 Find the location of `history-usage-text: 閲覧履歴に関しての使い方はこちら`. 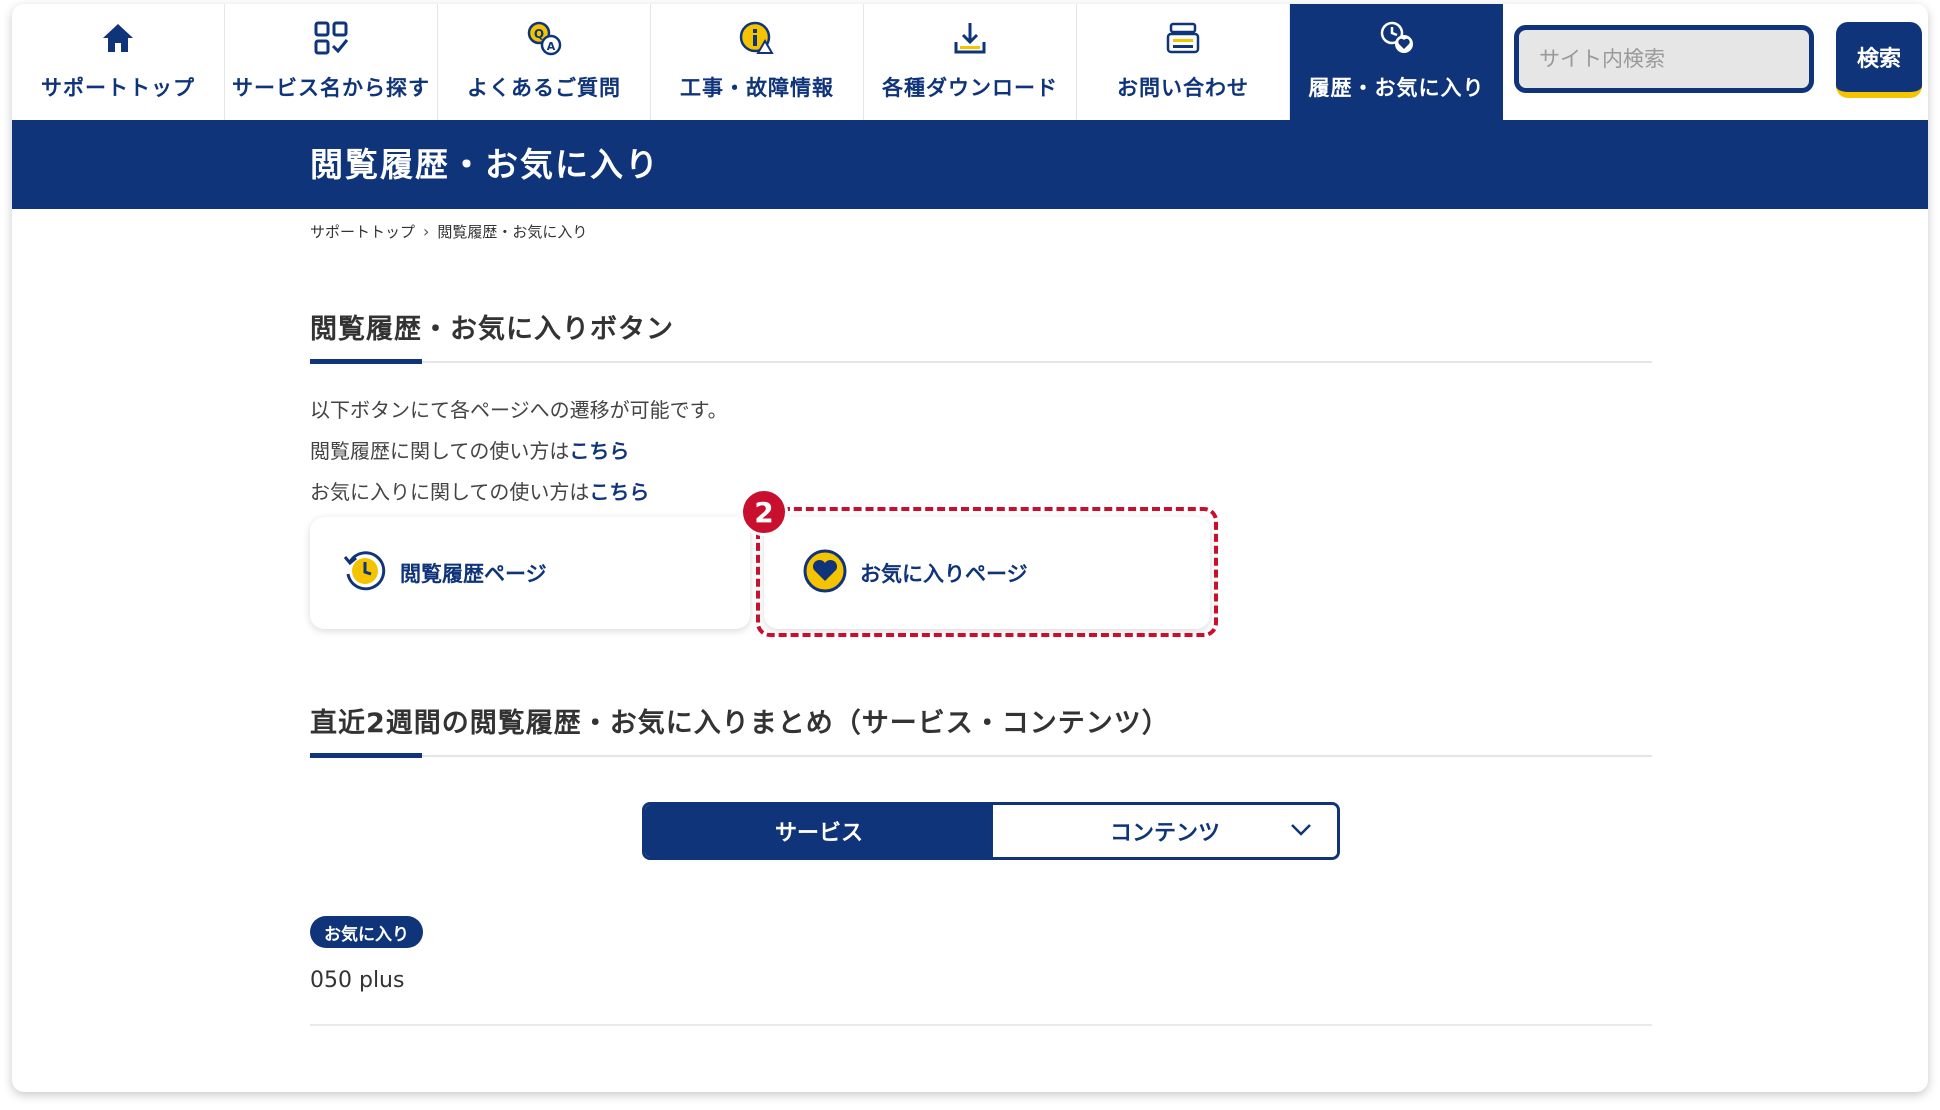

history-usage-text: 閲覧履歴に関しての使い方はこちら is located at coordinates (469, 449).